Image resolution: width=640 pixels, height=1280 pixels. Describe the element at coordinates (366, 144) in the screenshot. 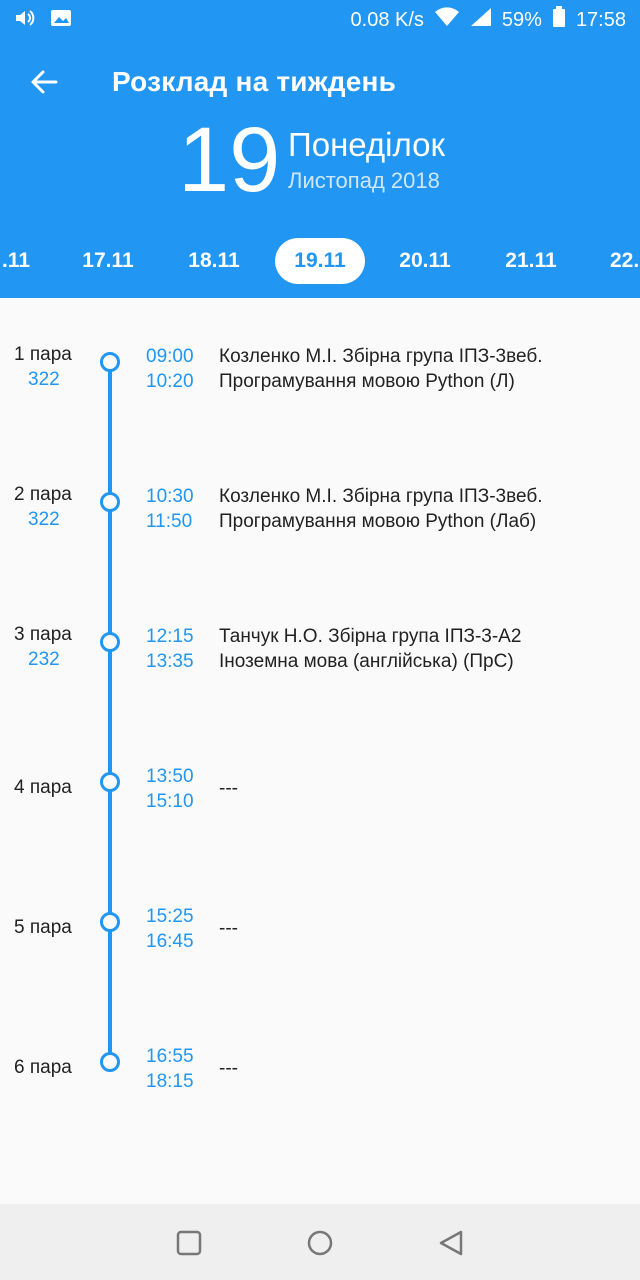

I see `weekday-label: Понеділок` at that location.